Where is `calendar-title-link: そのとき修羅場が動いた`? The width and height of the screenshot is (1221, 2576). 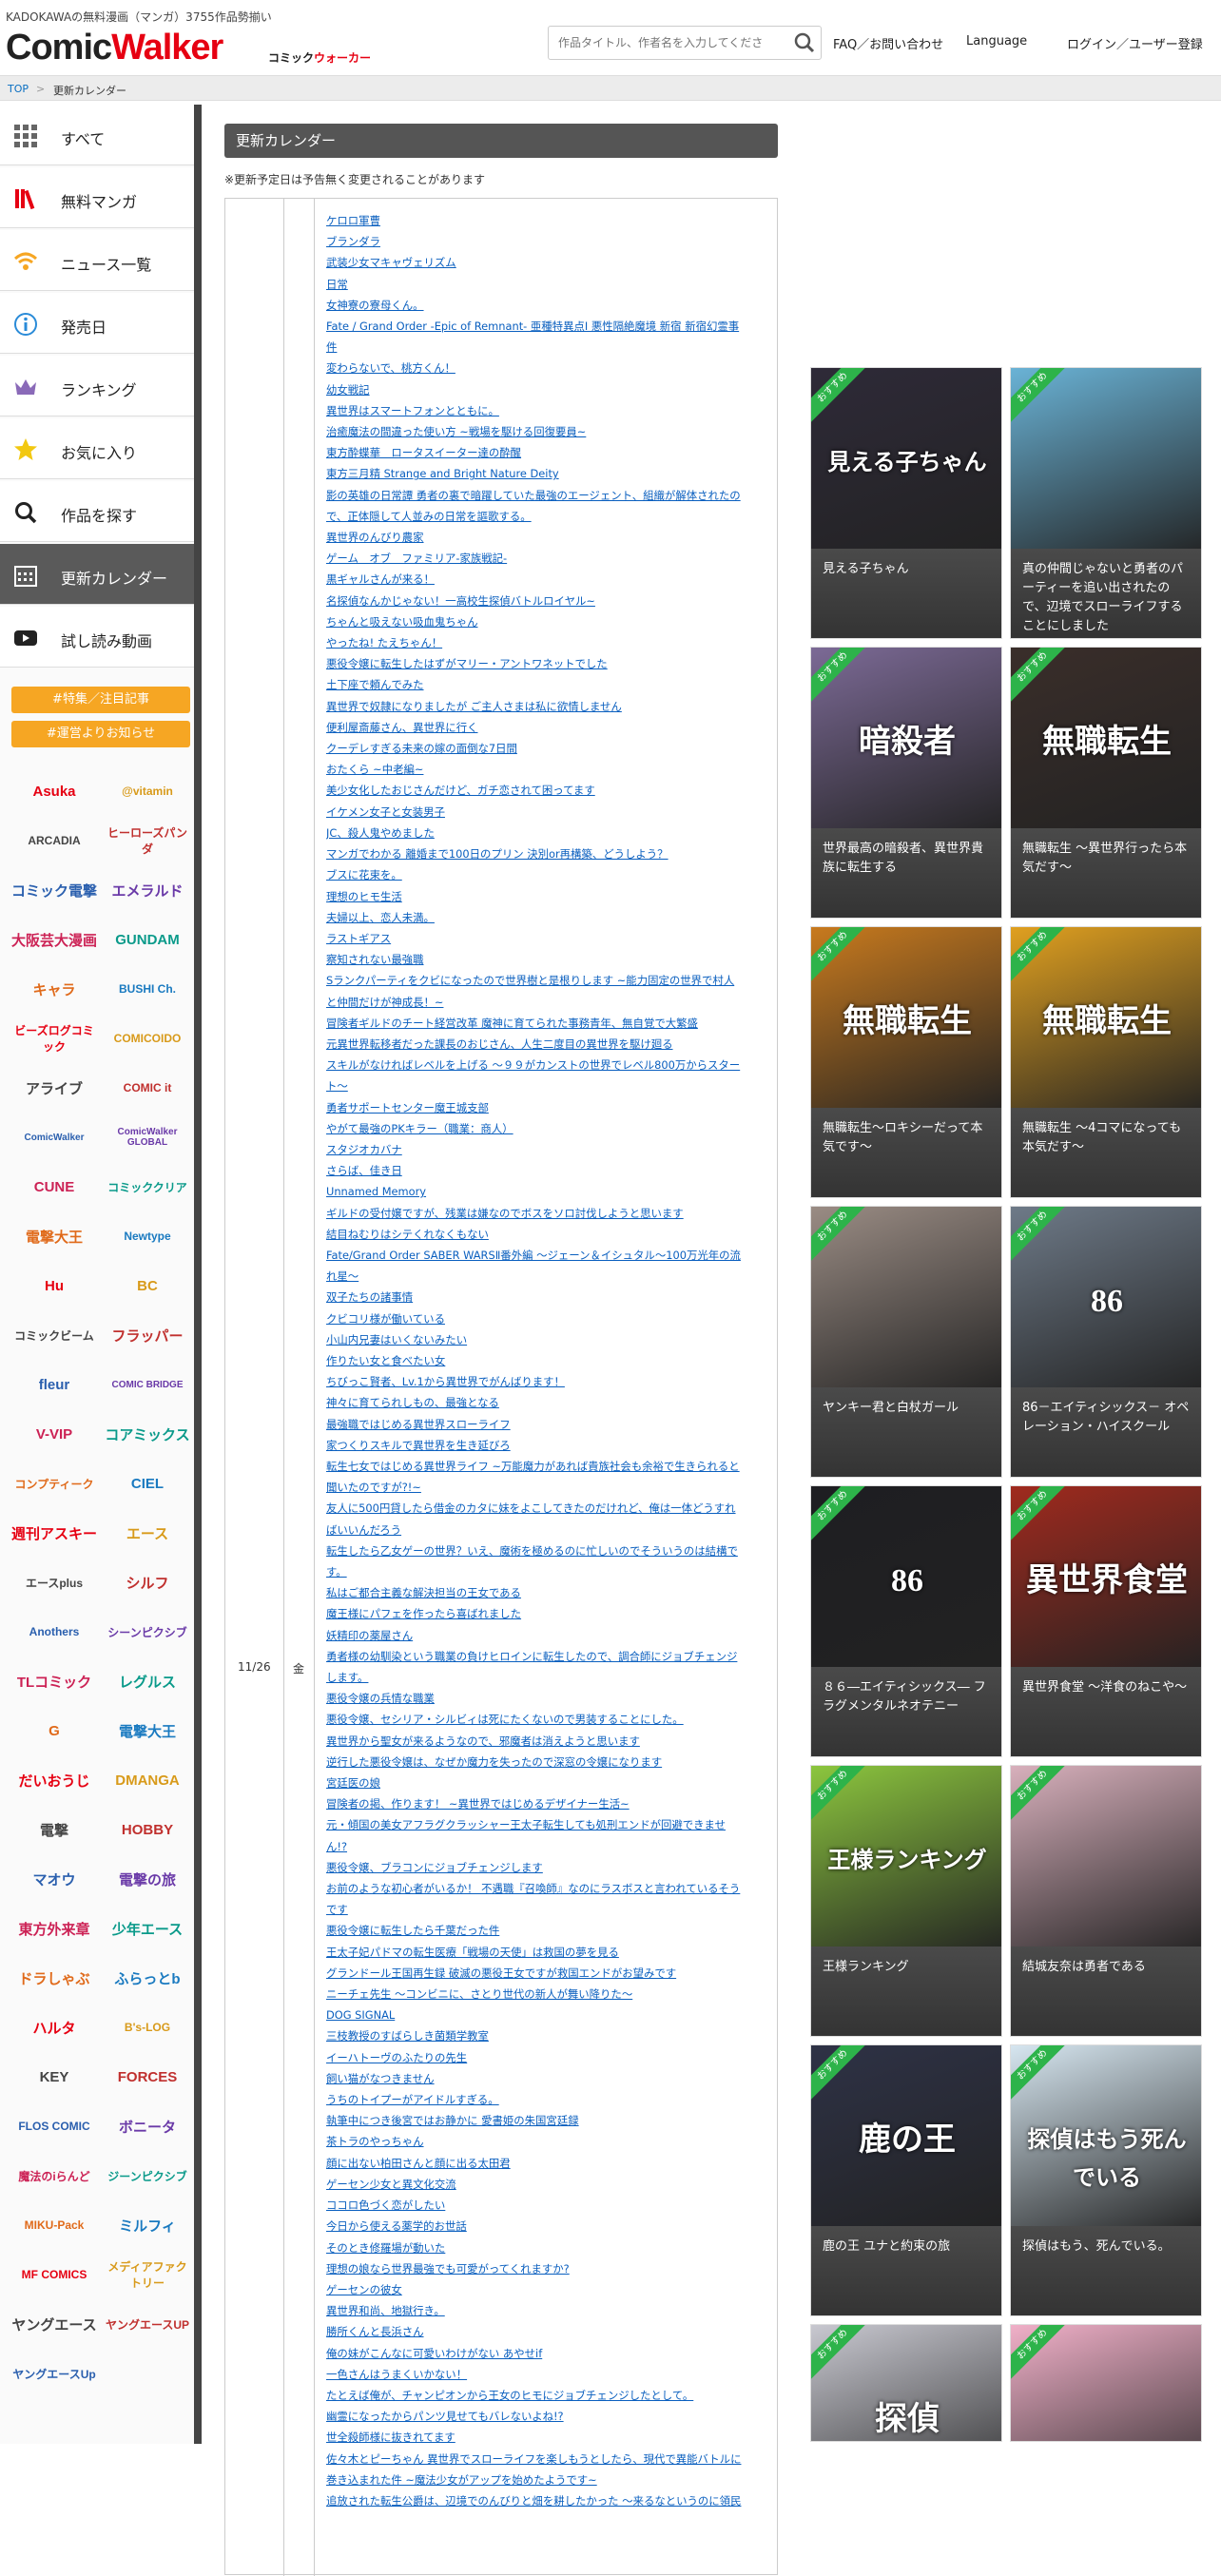
calendar-title-link: そのとき修羅場が動いた is located at coordinates (545, 2247).